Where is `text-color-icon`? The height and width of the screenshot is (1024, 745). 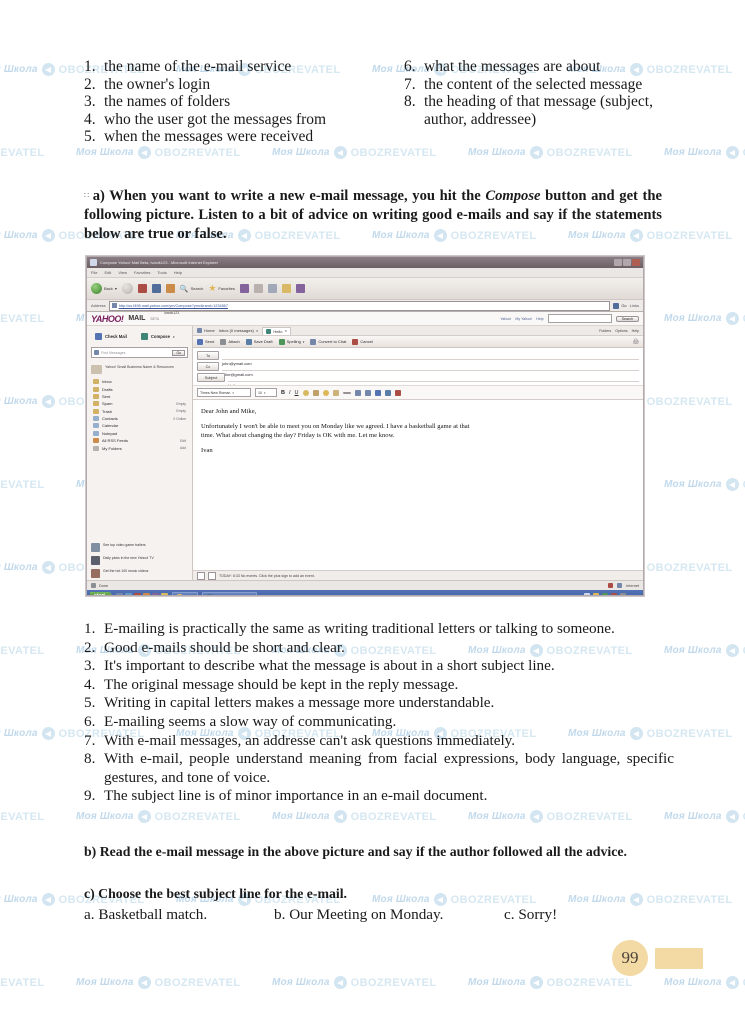
text-color-icon is located at coordinates (305, 392).